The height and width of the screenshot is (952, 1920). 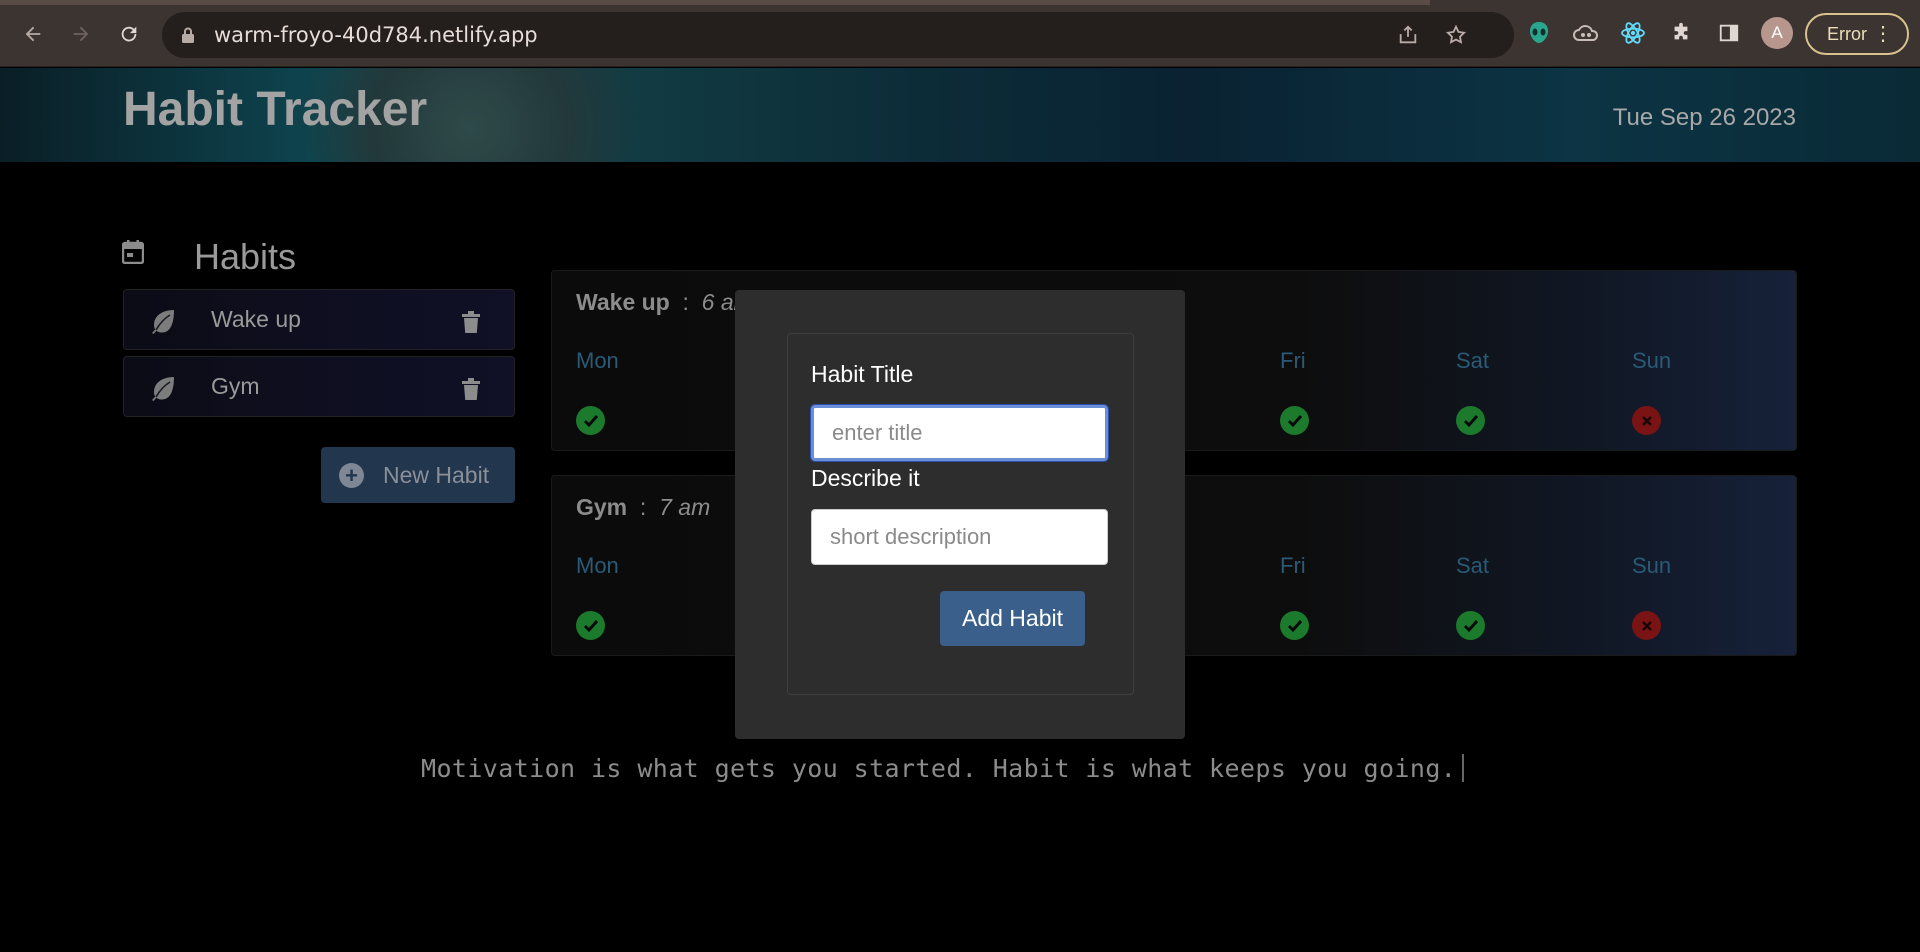 What do you see at coordinates (862, 374) in the screenshot?
I see `habit-title-label: Habit Title` at bounding box center [862, 374].